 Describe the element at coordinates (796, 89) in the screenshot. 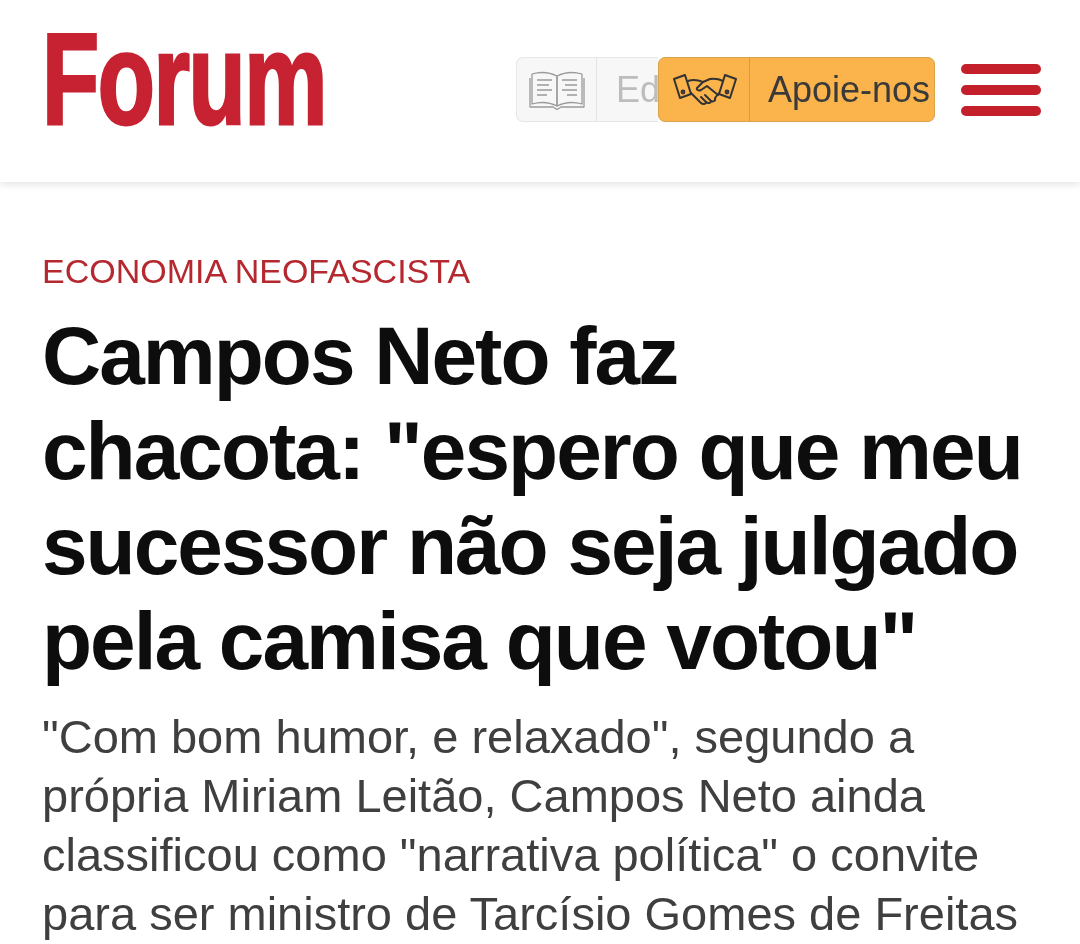

I see `support-button: Apoie-nos` at that location.